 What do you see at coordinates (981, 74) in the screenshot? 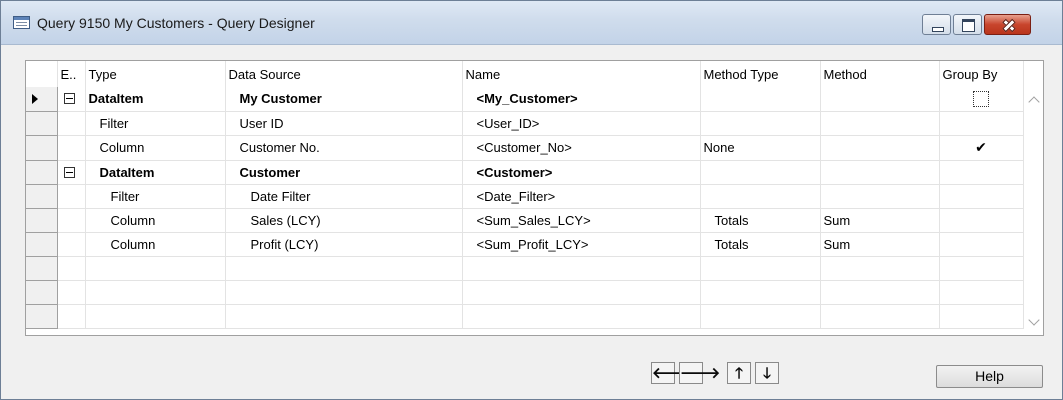
I see `column-header-group-by: Group By` at bounding box center [981, 74].